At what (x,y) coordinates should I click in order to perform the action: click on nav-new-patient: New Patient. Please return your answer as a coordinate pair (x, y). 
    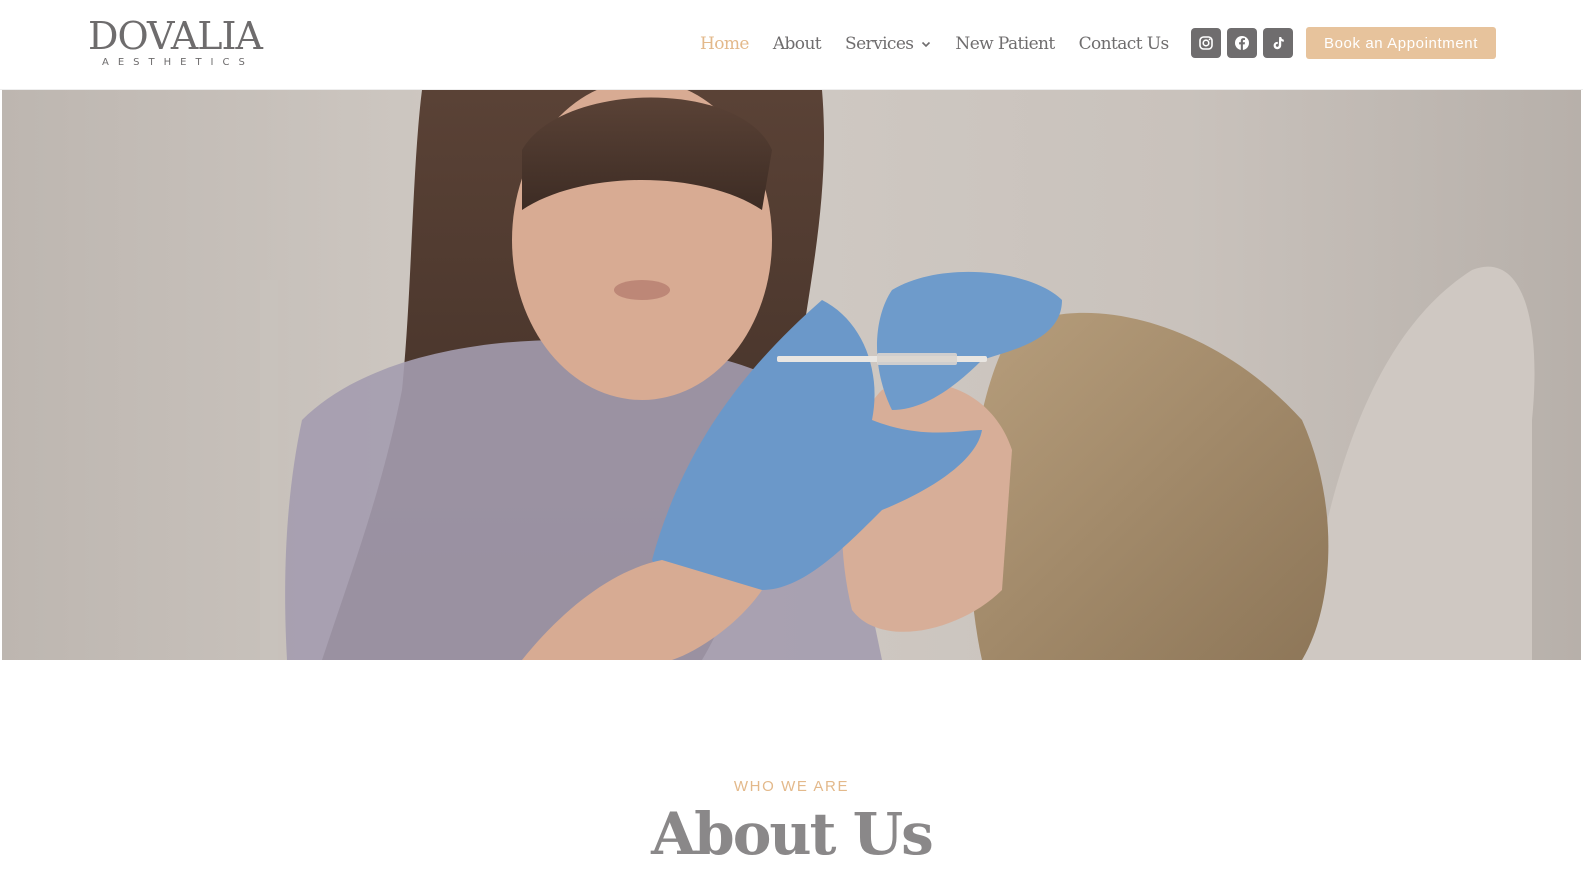
    Looking at the image, I should click on (1005, 44).